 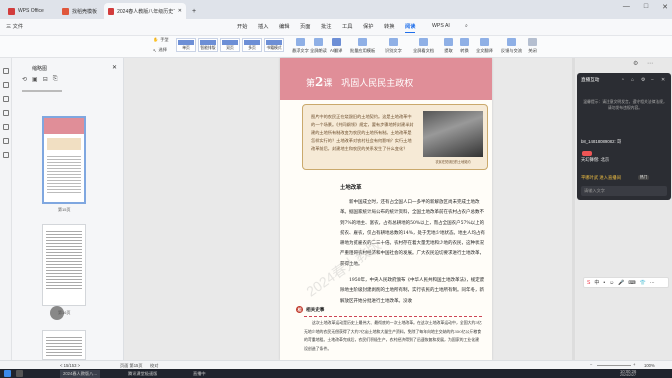 What do you see at coordinates (484, 46) in the screenshot?
I see `full-translate-button: 全文翻译` at bounding box center [484, 46].